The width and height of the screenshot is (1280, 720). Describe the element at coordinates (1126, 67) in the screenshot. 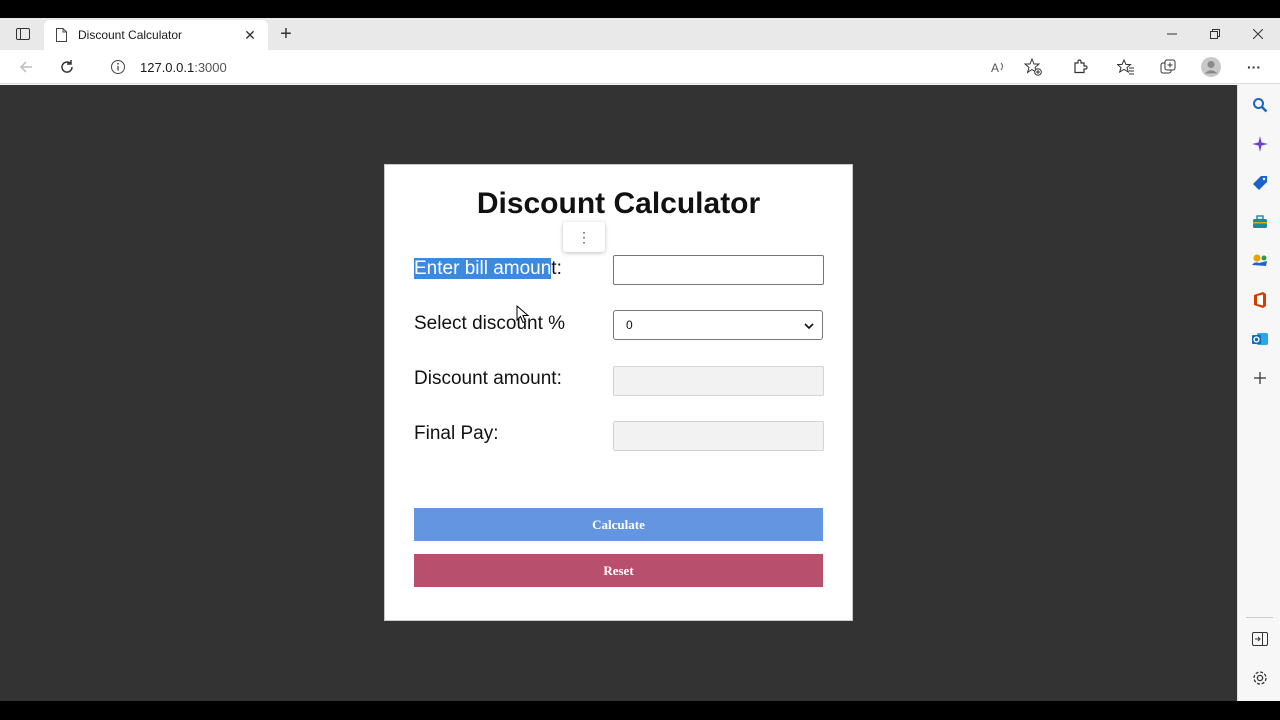

I see `favorites-icon` at that location.